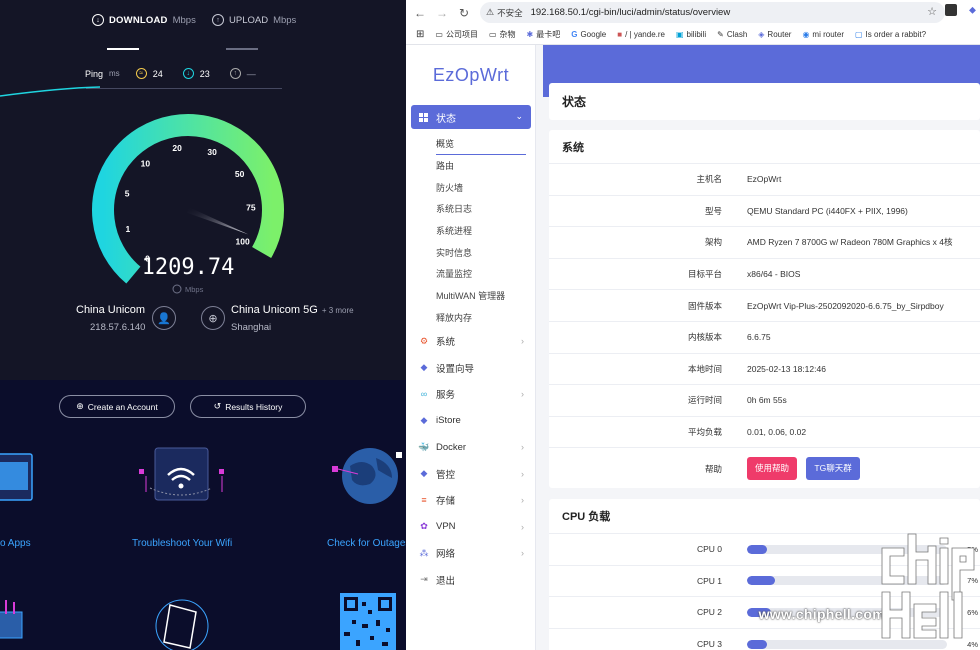 This screenshot has height=650, width=980. What do you see at coordinates (442, 13) in the screenshot?
I see `forward-arrow-icon: →` at bounding box center [442, 13].